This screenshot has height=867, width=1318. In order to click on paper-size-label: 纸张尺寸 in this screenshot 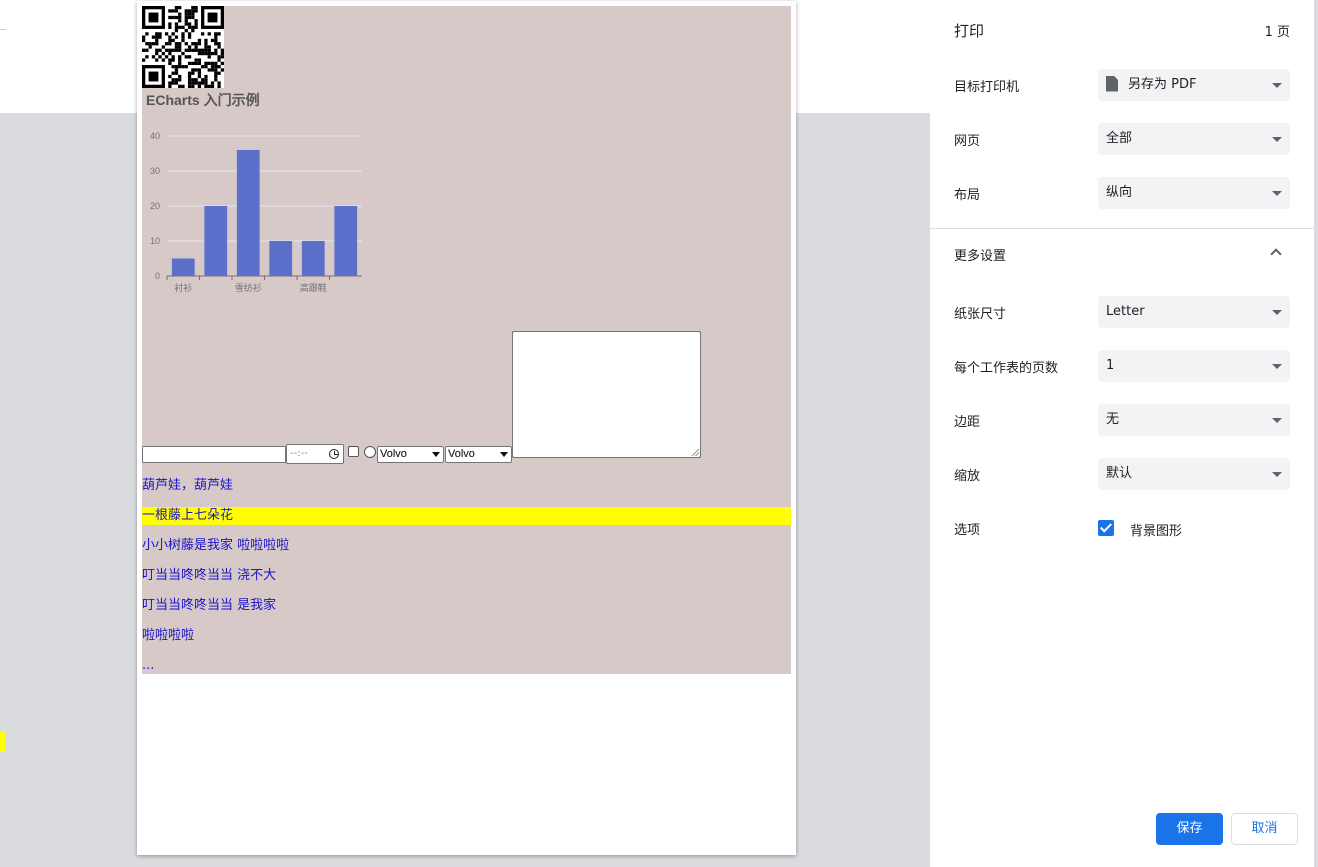, I will do `click(980, 314)`.